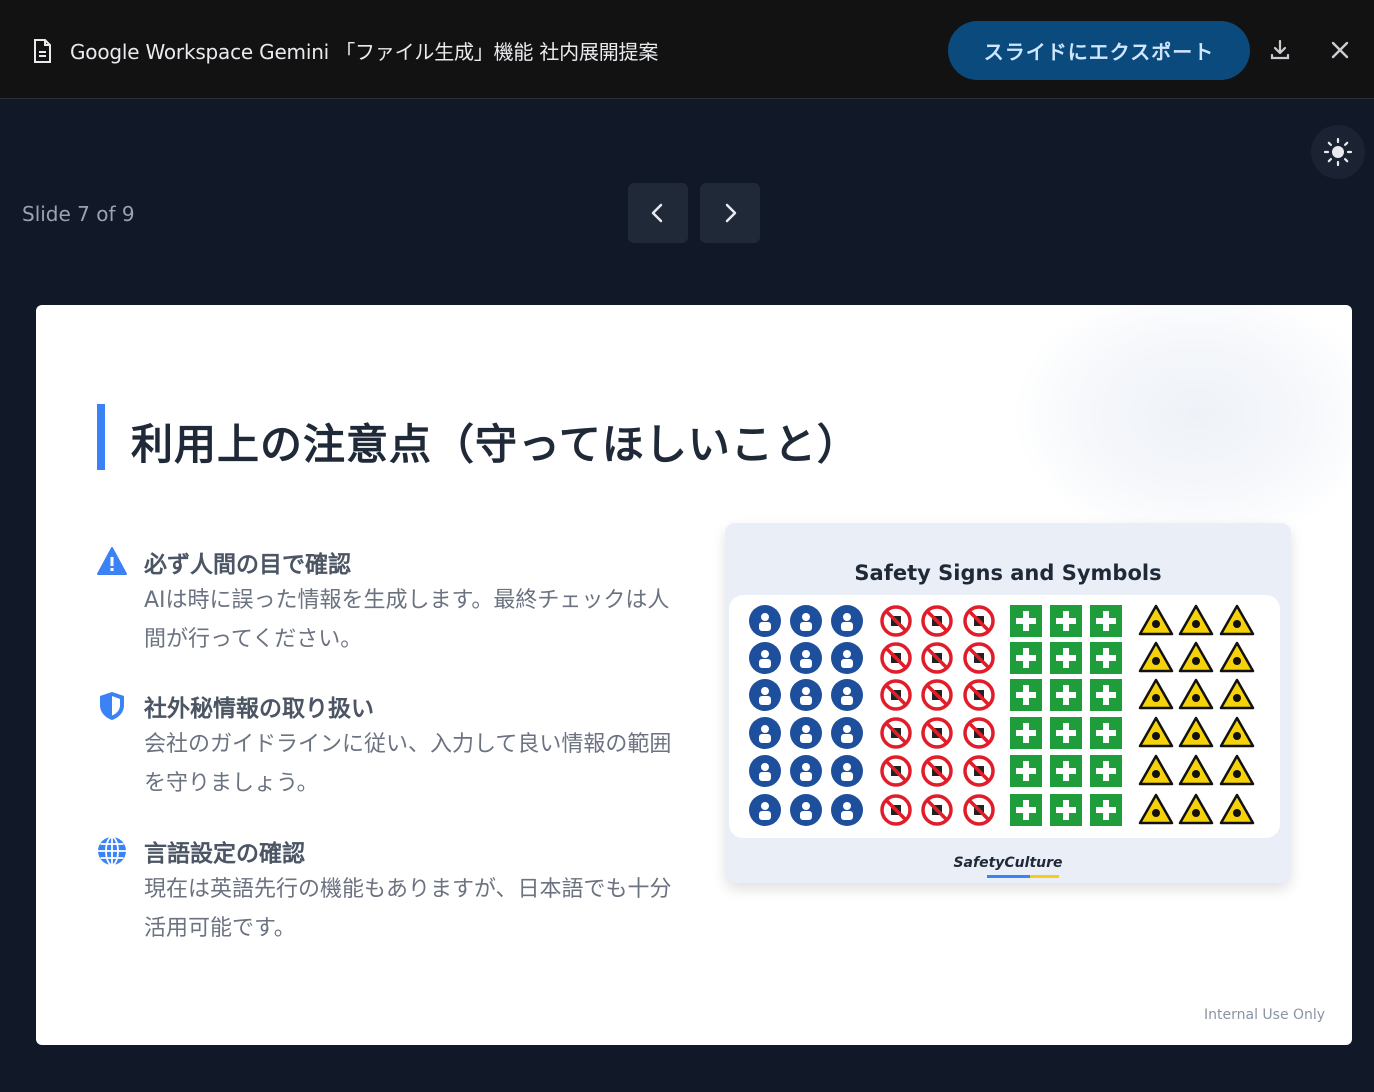  Describe the element at coordinates (407, 620) in the screenshot. I see `caution-body-1: AIは時に誤った情報を生成します。最終チェックは人間が行ってください。` at that location.